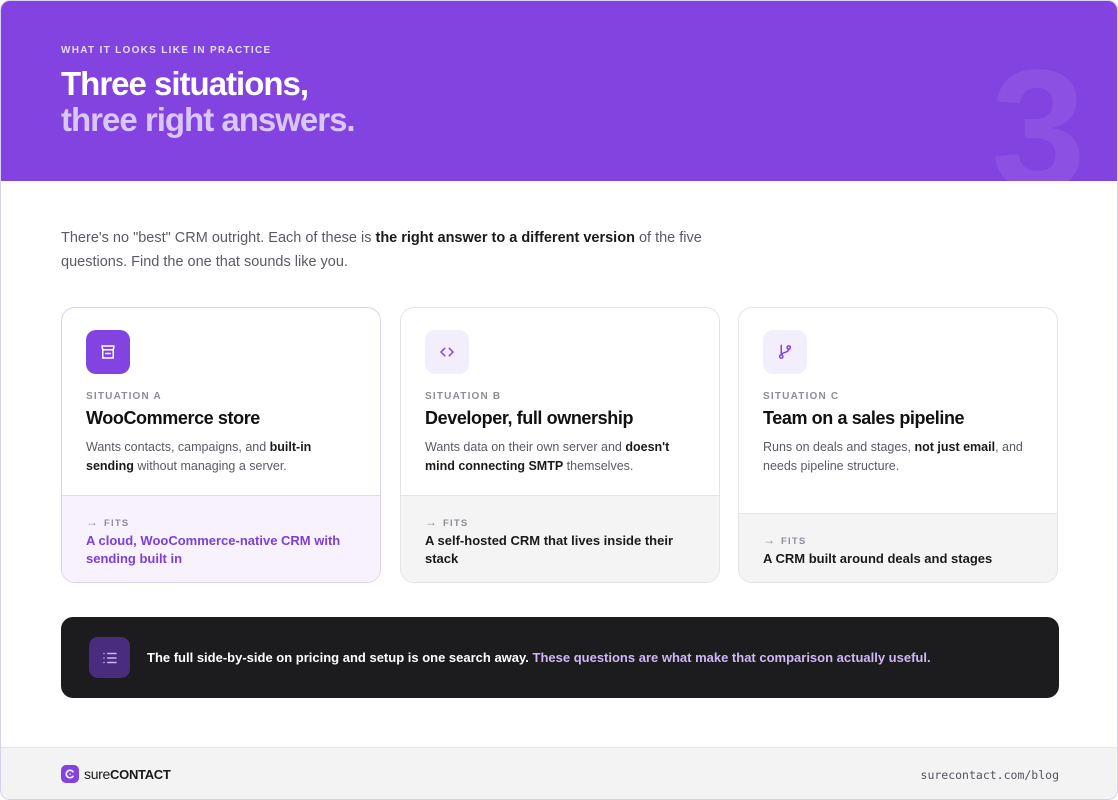 The height and width of the screenshot is (800, 1118). Describe the element at coordinates (108, 352) in the screenshot. I see `storefront-icon` at that location.